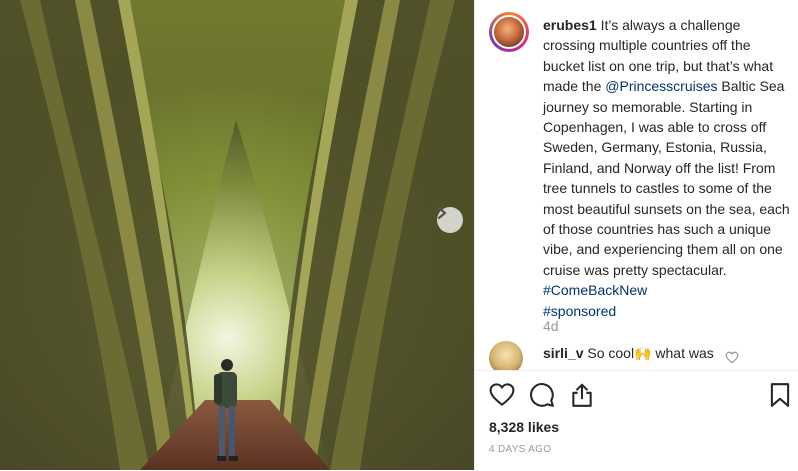 The image size is (798, 471). Describe the element at coordinates (570, 25) in the screenshot. I see `caption-username: erubes1` at that location.